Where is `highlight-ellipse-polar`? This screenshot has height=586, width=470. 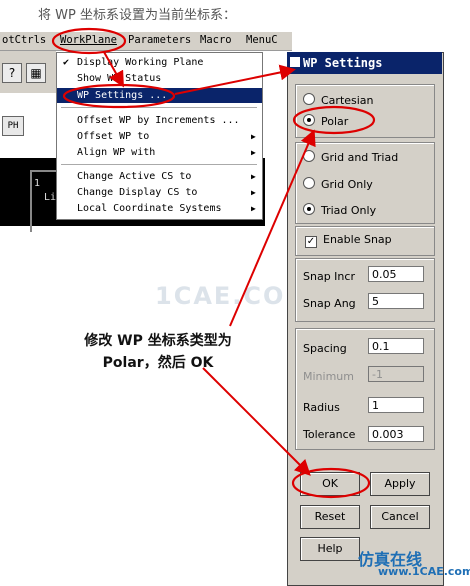 highlight-ellipse-polar is located at coordinates (334, 120).